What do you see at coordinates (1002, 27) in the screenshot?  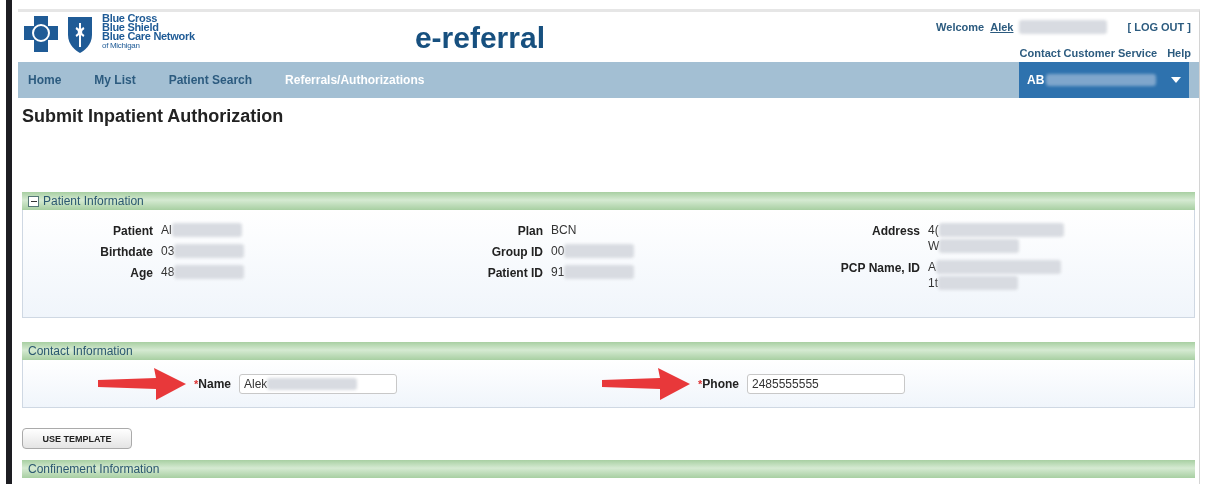 I see `user-link: Alek` at bounding box center [1002, 27].